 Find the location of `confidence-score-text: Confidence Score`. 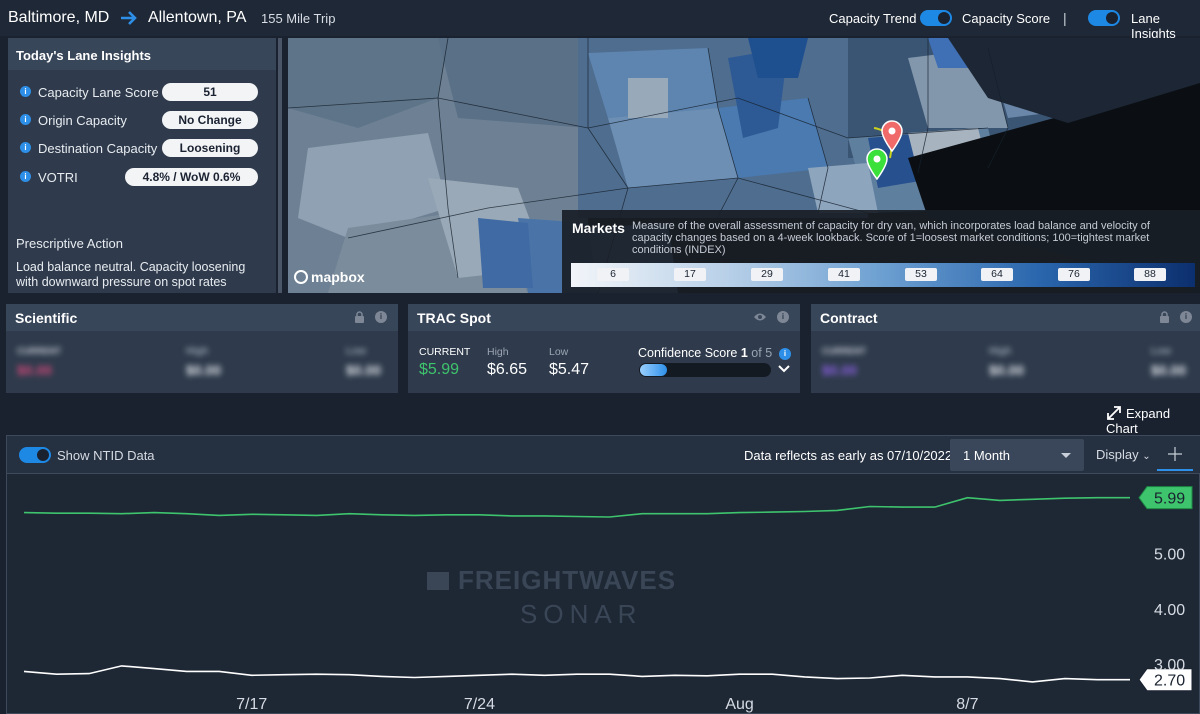

confidence-score-text: Confidence Score is located at coordinates (688, 353).